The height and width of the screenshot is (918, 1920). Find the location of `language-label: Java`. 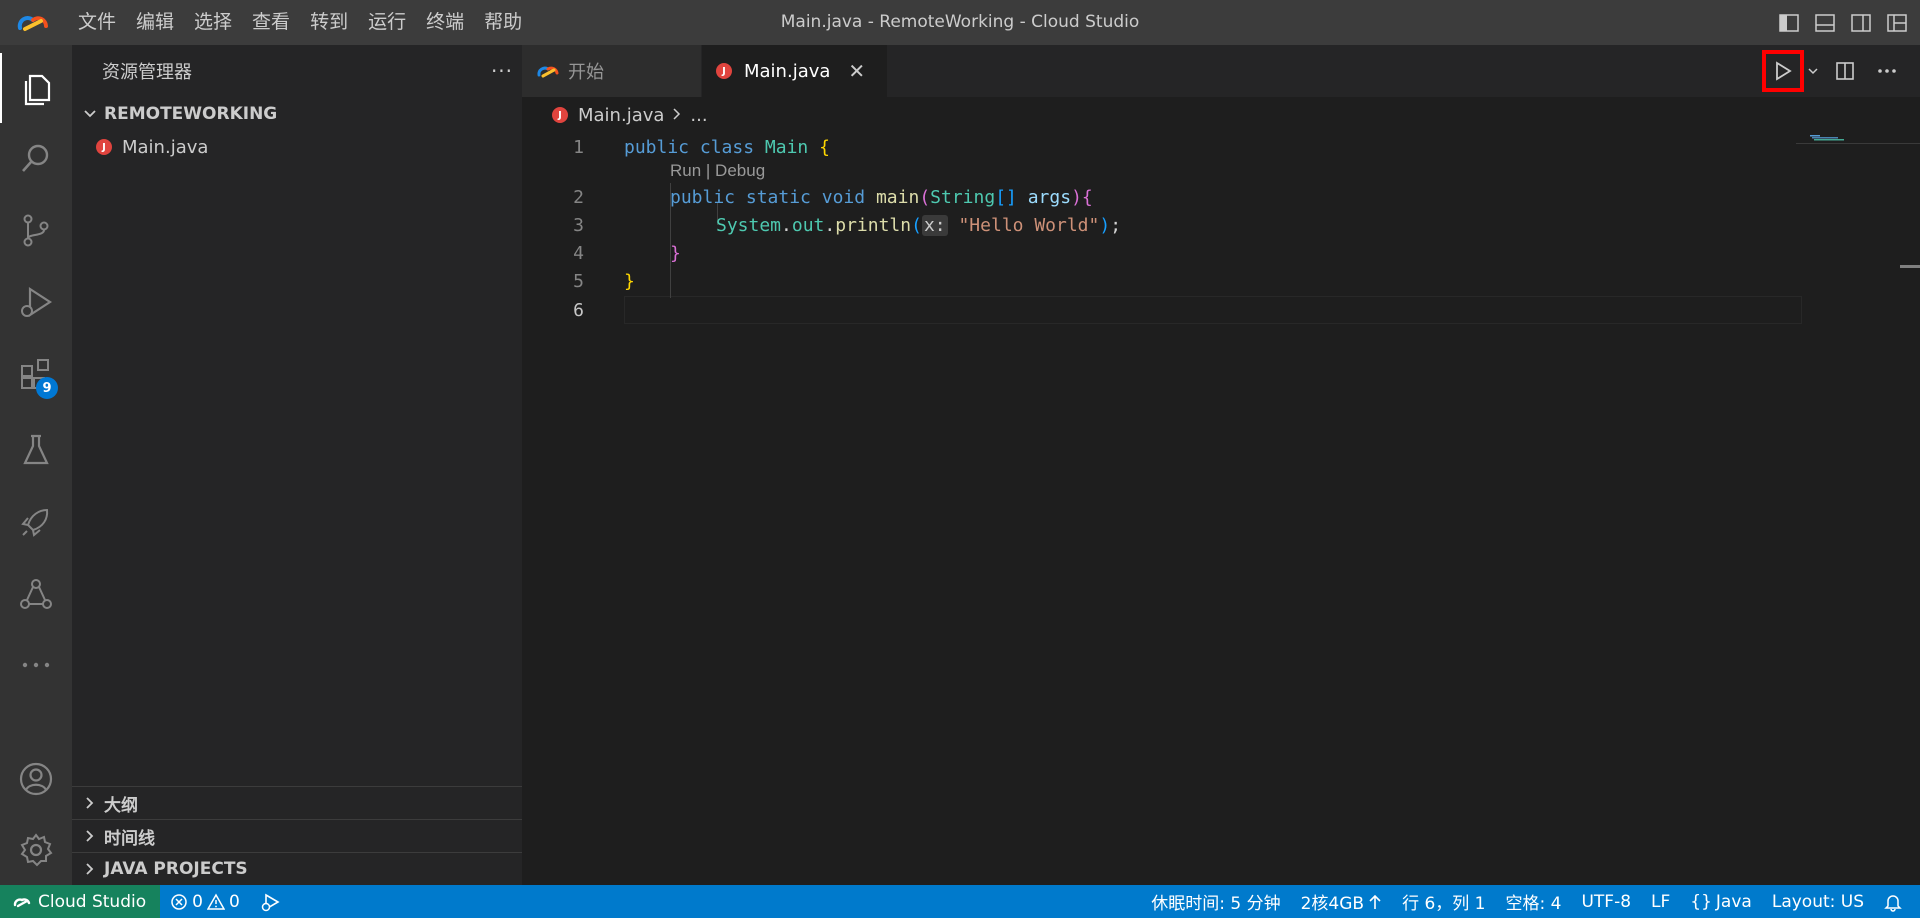

language-label: Java is located at coordinates (1733, 901).